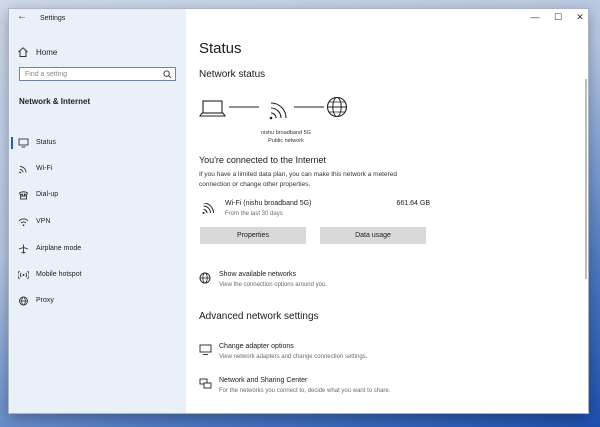 The image size is (600, 427). Describe the element at coordinates (205, 349) in the screenshot. I see `monitor-icon` at that location.